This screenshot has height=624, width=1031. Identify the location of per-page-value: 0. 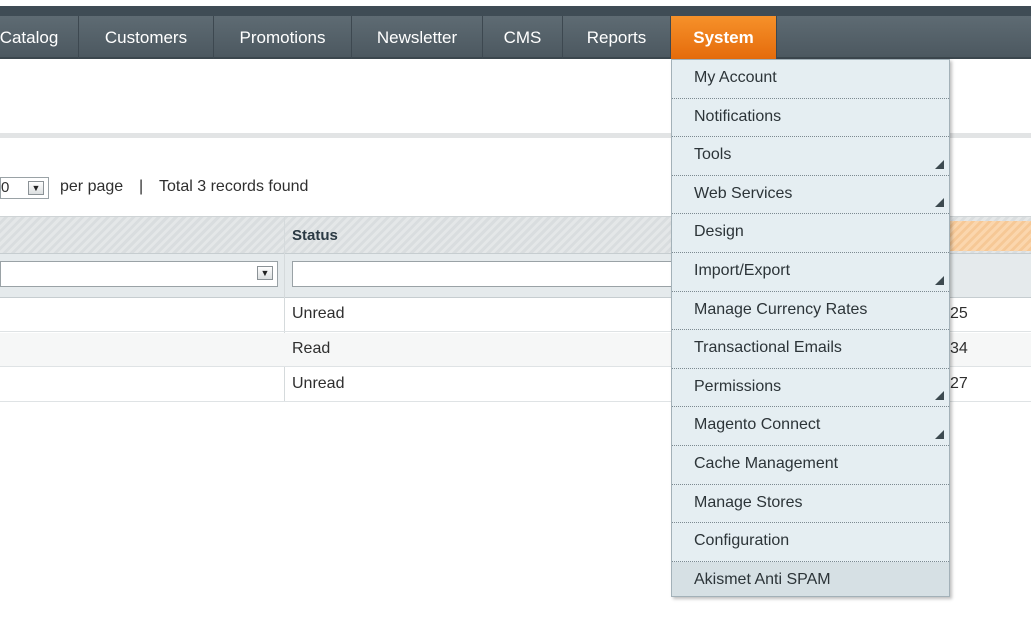
(5, 187).